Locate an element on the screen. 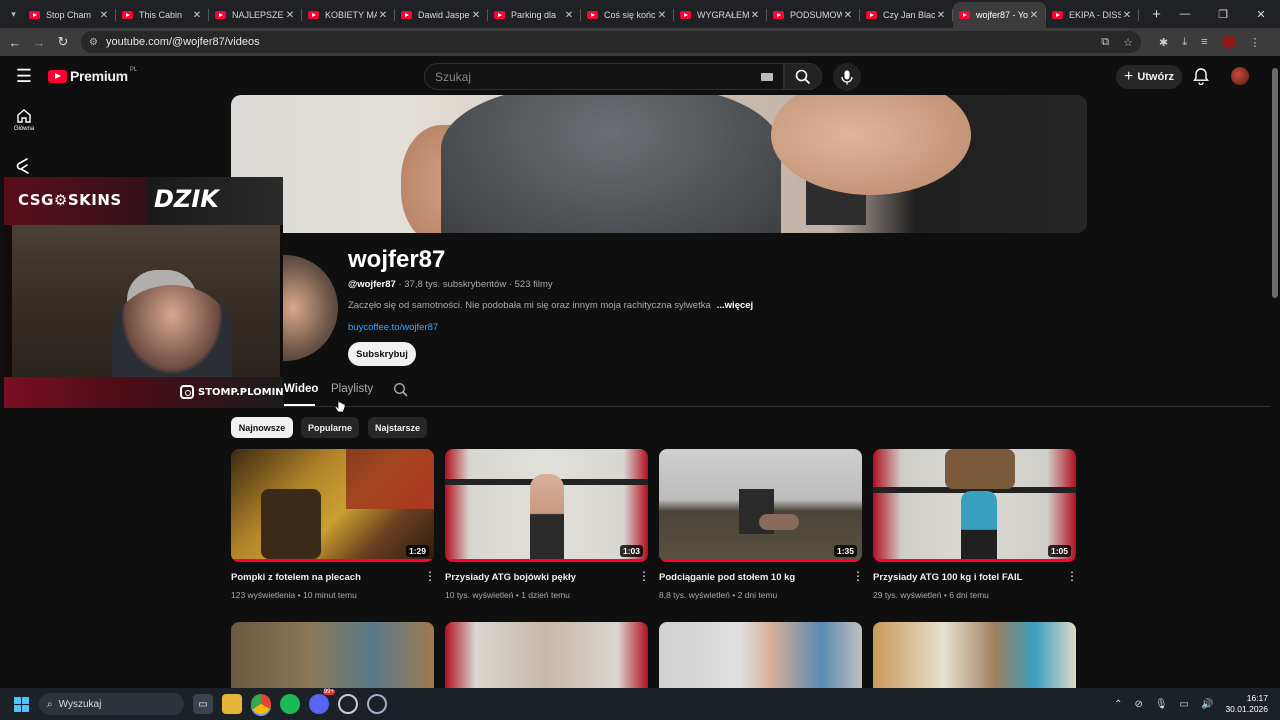 Image resolution: width=1280 pixels, height=720 pixels. search-input: Szukaj is located at coordinates (604, 76).